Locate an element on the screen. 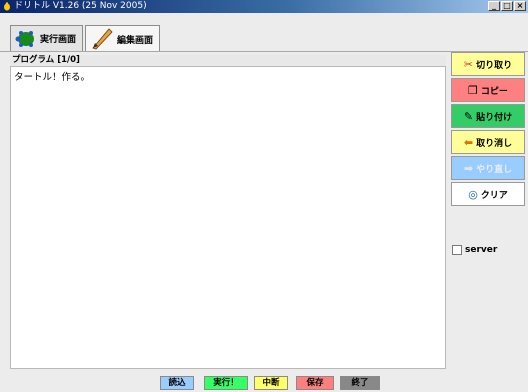  turtle-app-icon is located at coordinates (7, 6).